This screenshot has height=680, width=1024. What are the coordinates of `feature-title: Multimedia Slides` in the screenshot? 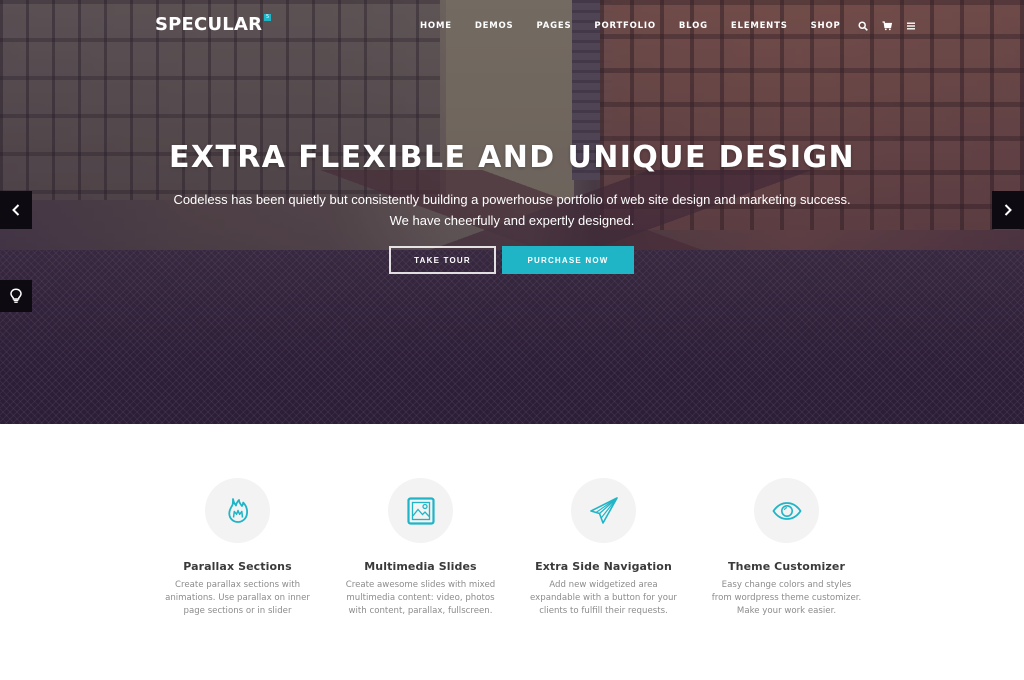 It's located at (420, 566).